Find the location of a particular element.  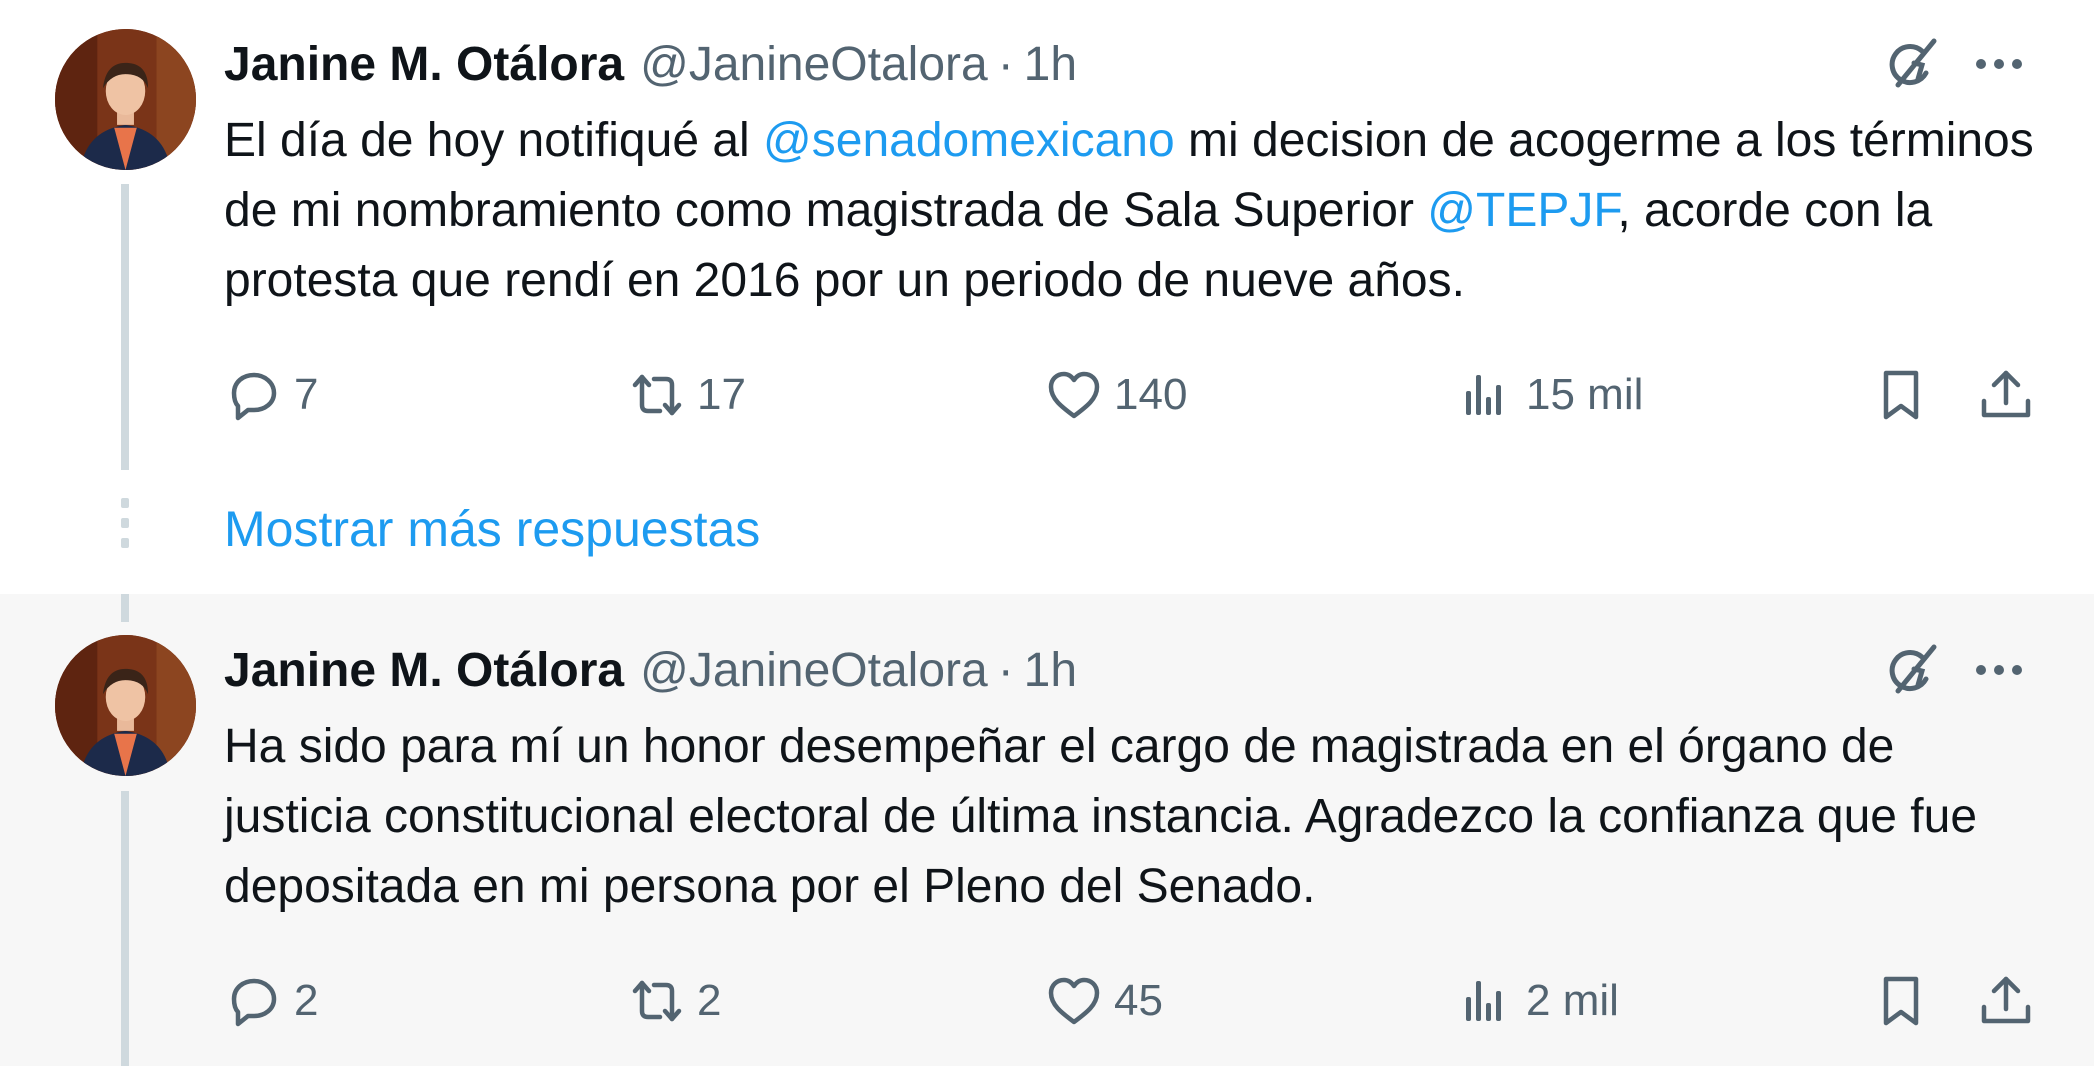

views-count: 2 mil is located at coordinates (1572, 1000).